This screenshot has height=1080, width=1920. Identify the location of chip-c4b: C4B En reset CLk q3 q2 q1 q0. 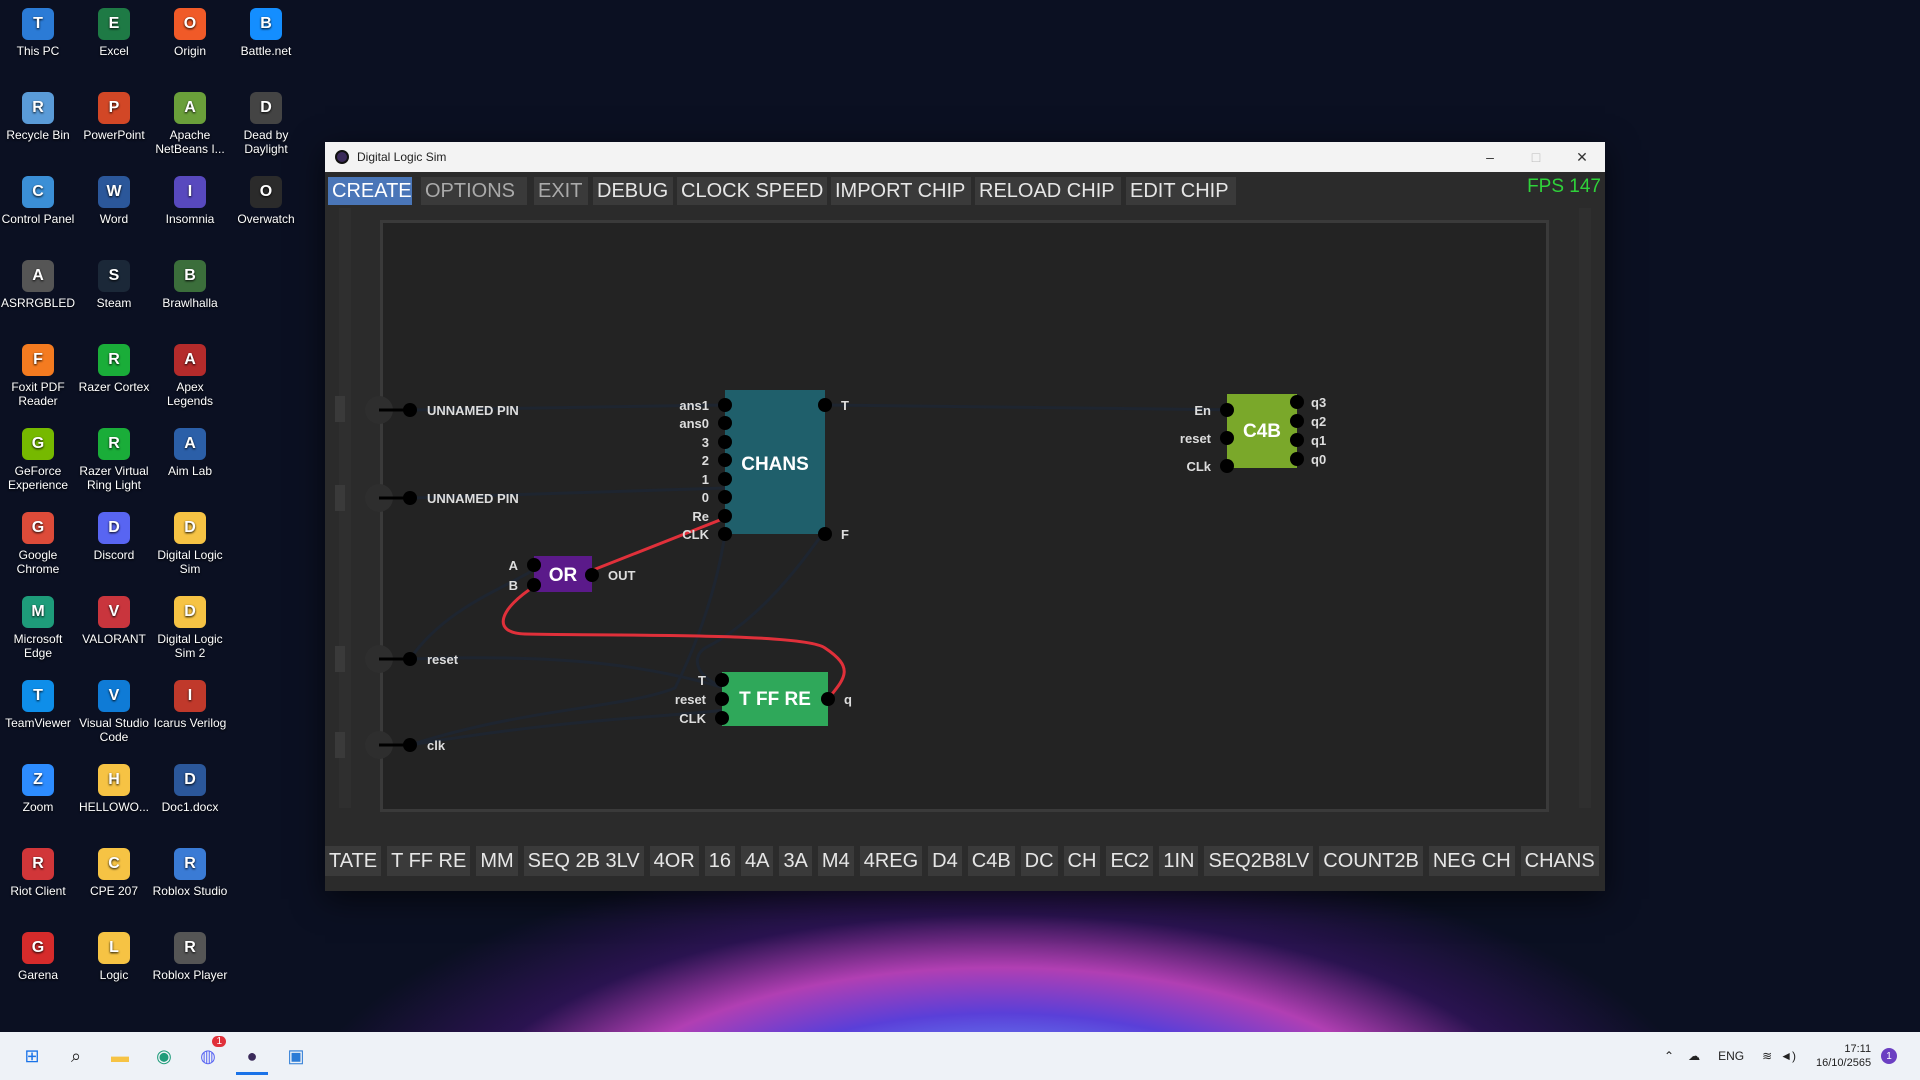
(1253, 434).